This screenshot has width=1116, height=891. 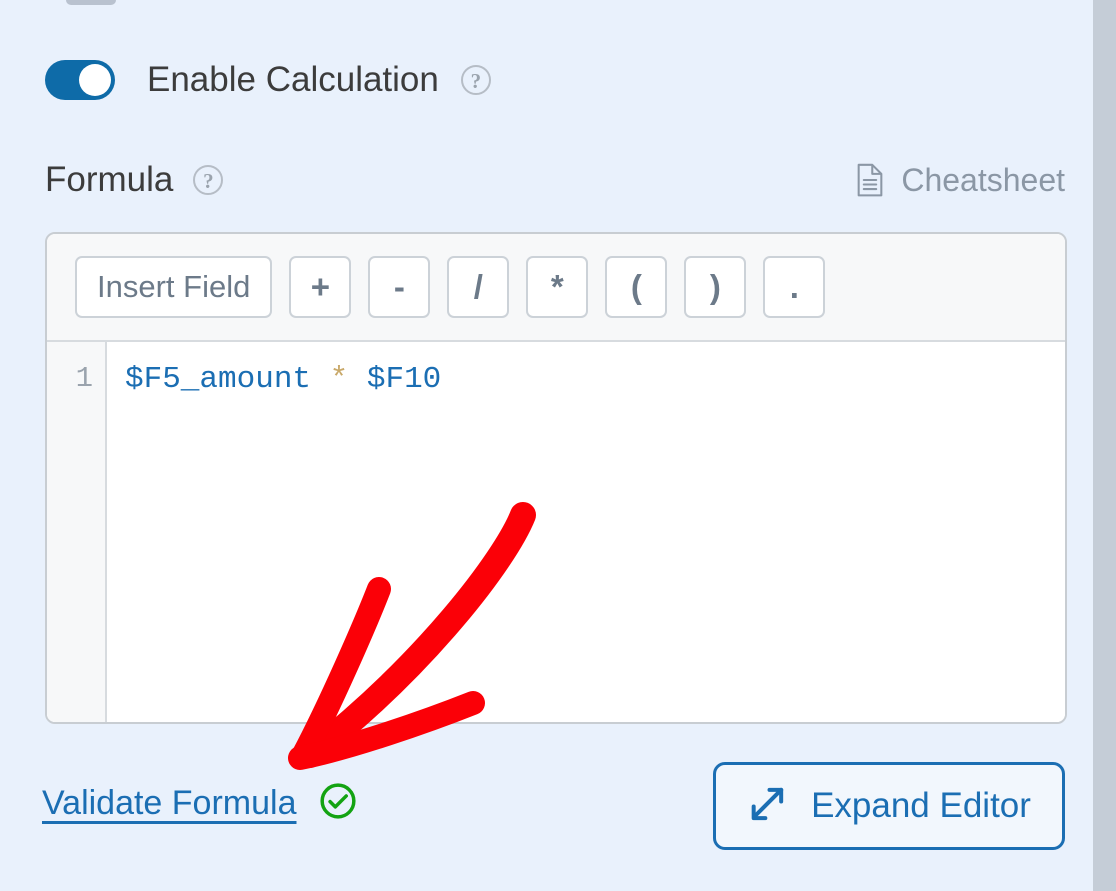 What do you see at coordinates (404, 379) in the screenshot?
I see `formula-variable-token: $F10` at bounding box center [404, 379].